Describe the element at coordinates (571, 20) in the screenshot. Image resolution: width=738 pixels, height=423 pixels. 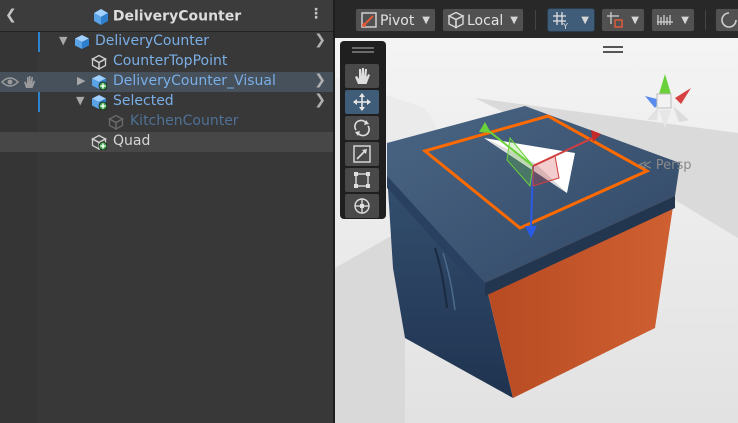
I see `grid-snapping-toggle: Y ▼` at that location.